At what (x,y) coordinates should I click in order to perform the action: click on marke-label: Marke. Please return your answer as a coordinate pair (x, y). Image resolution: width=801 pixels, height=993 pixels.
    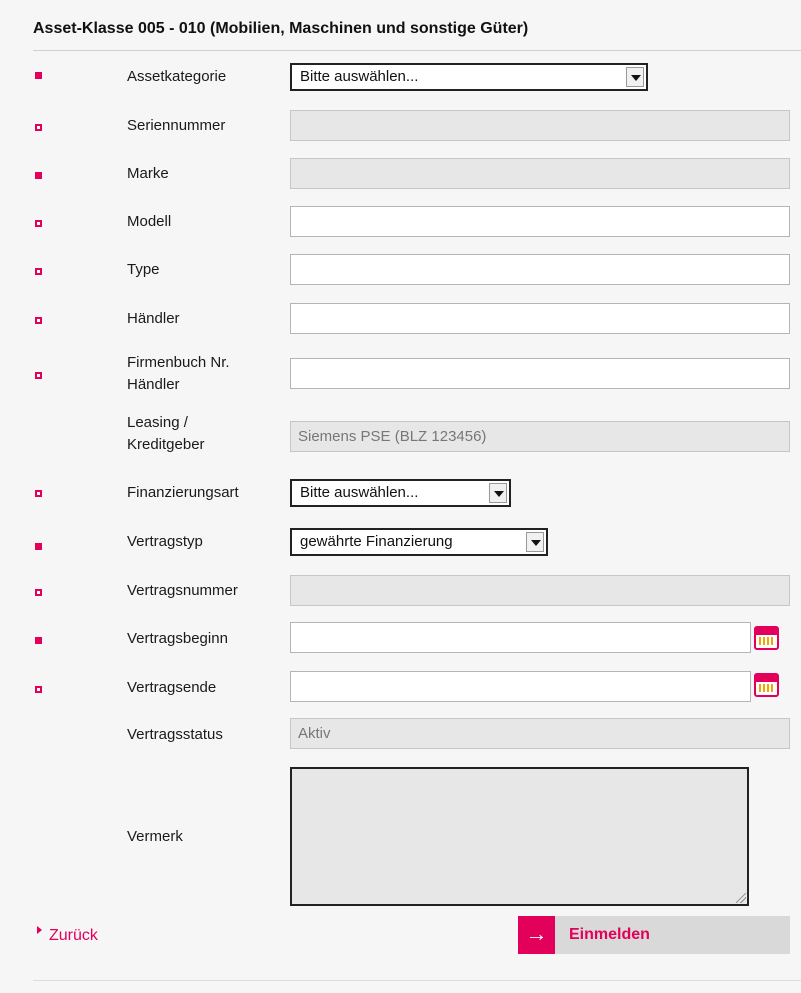
    Looking at the image, I should click on (148, 173).